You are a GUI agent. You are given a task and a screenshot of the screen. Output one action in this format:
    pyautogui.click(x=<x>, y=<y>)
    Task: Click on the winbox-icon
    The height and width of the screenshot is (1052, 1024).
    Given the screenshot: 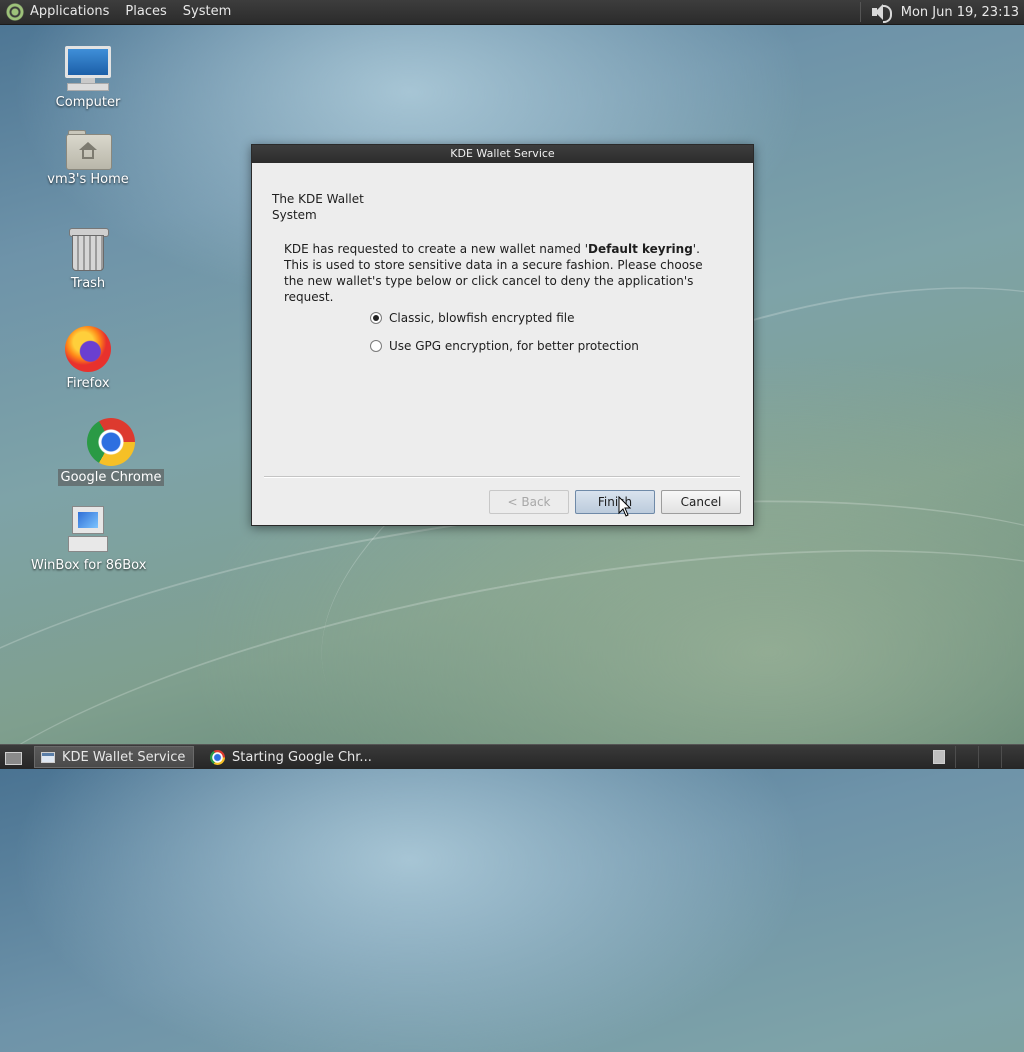 What is the action you would take?
    pyautogui.click(x=88, y=530)
    